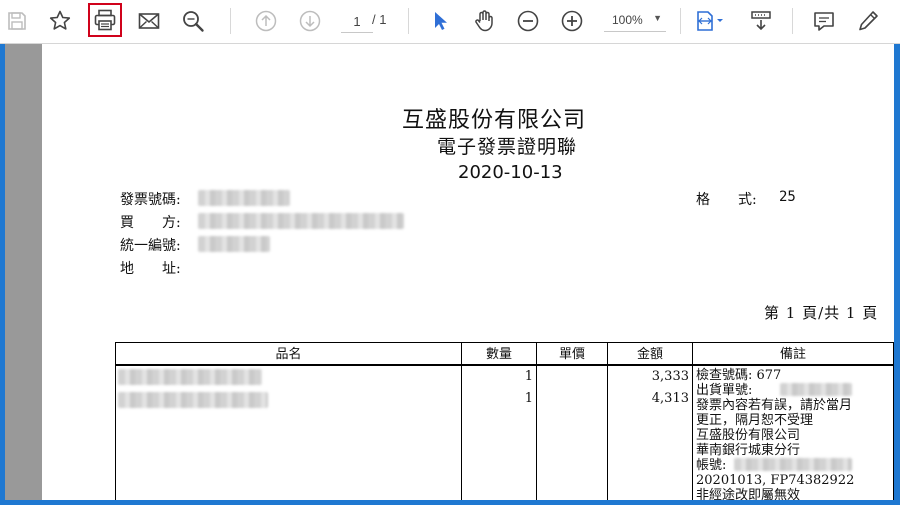  I want to click on zoom-in-icon, so click(572, 21).